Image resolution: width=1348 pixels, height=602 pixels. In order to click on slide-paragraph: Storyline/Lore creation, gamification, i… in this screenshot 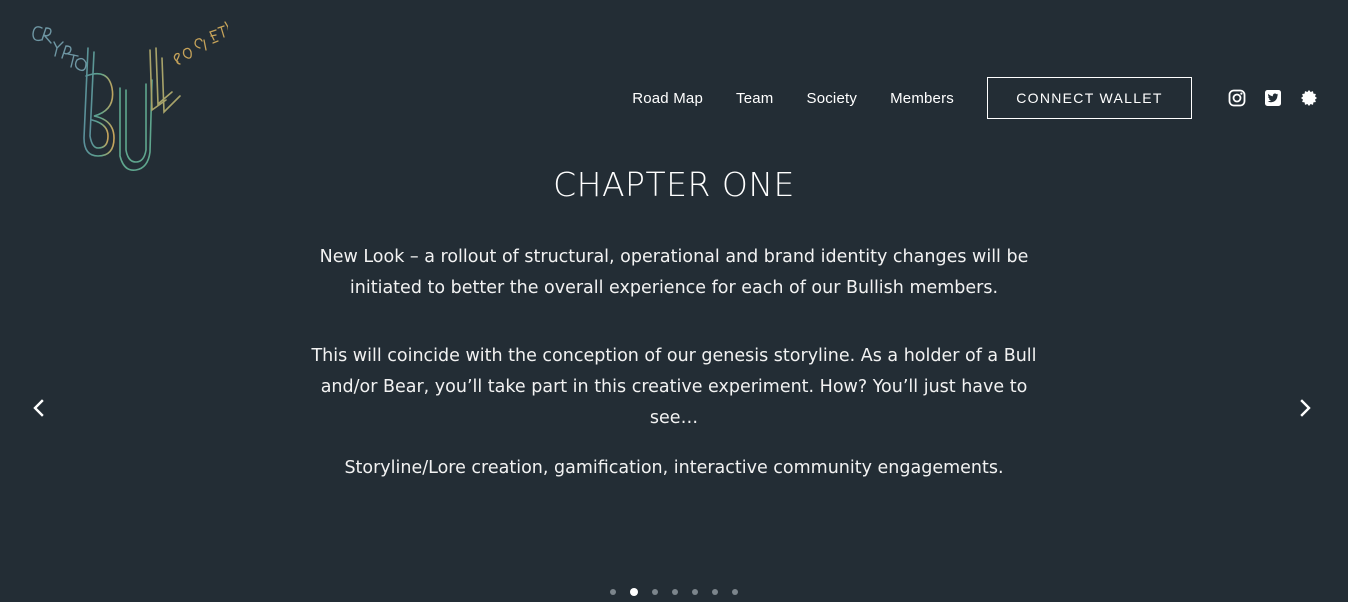, I will do `click(674, 468)`.